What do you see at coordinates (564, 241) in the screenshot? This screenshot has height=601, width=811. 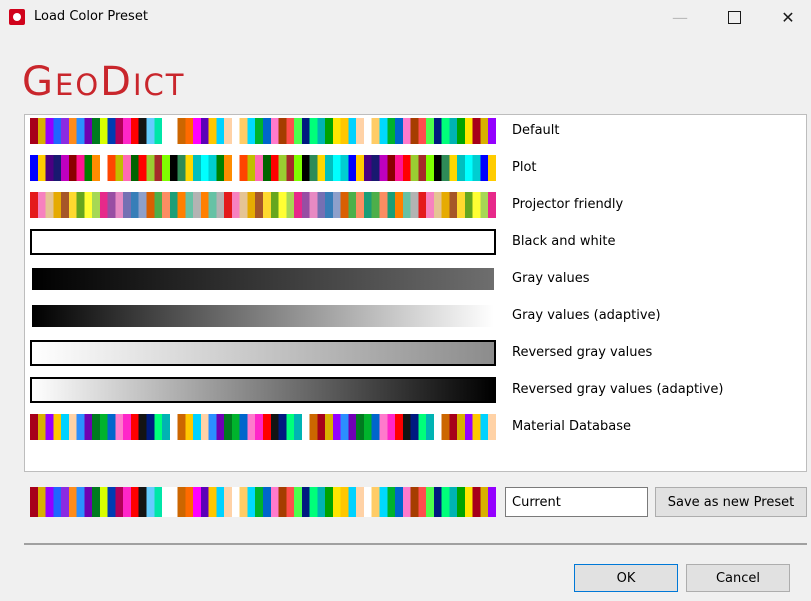 I see `preset-label: Black and white` at bounding box center [564, 241].